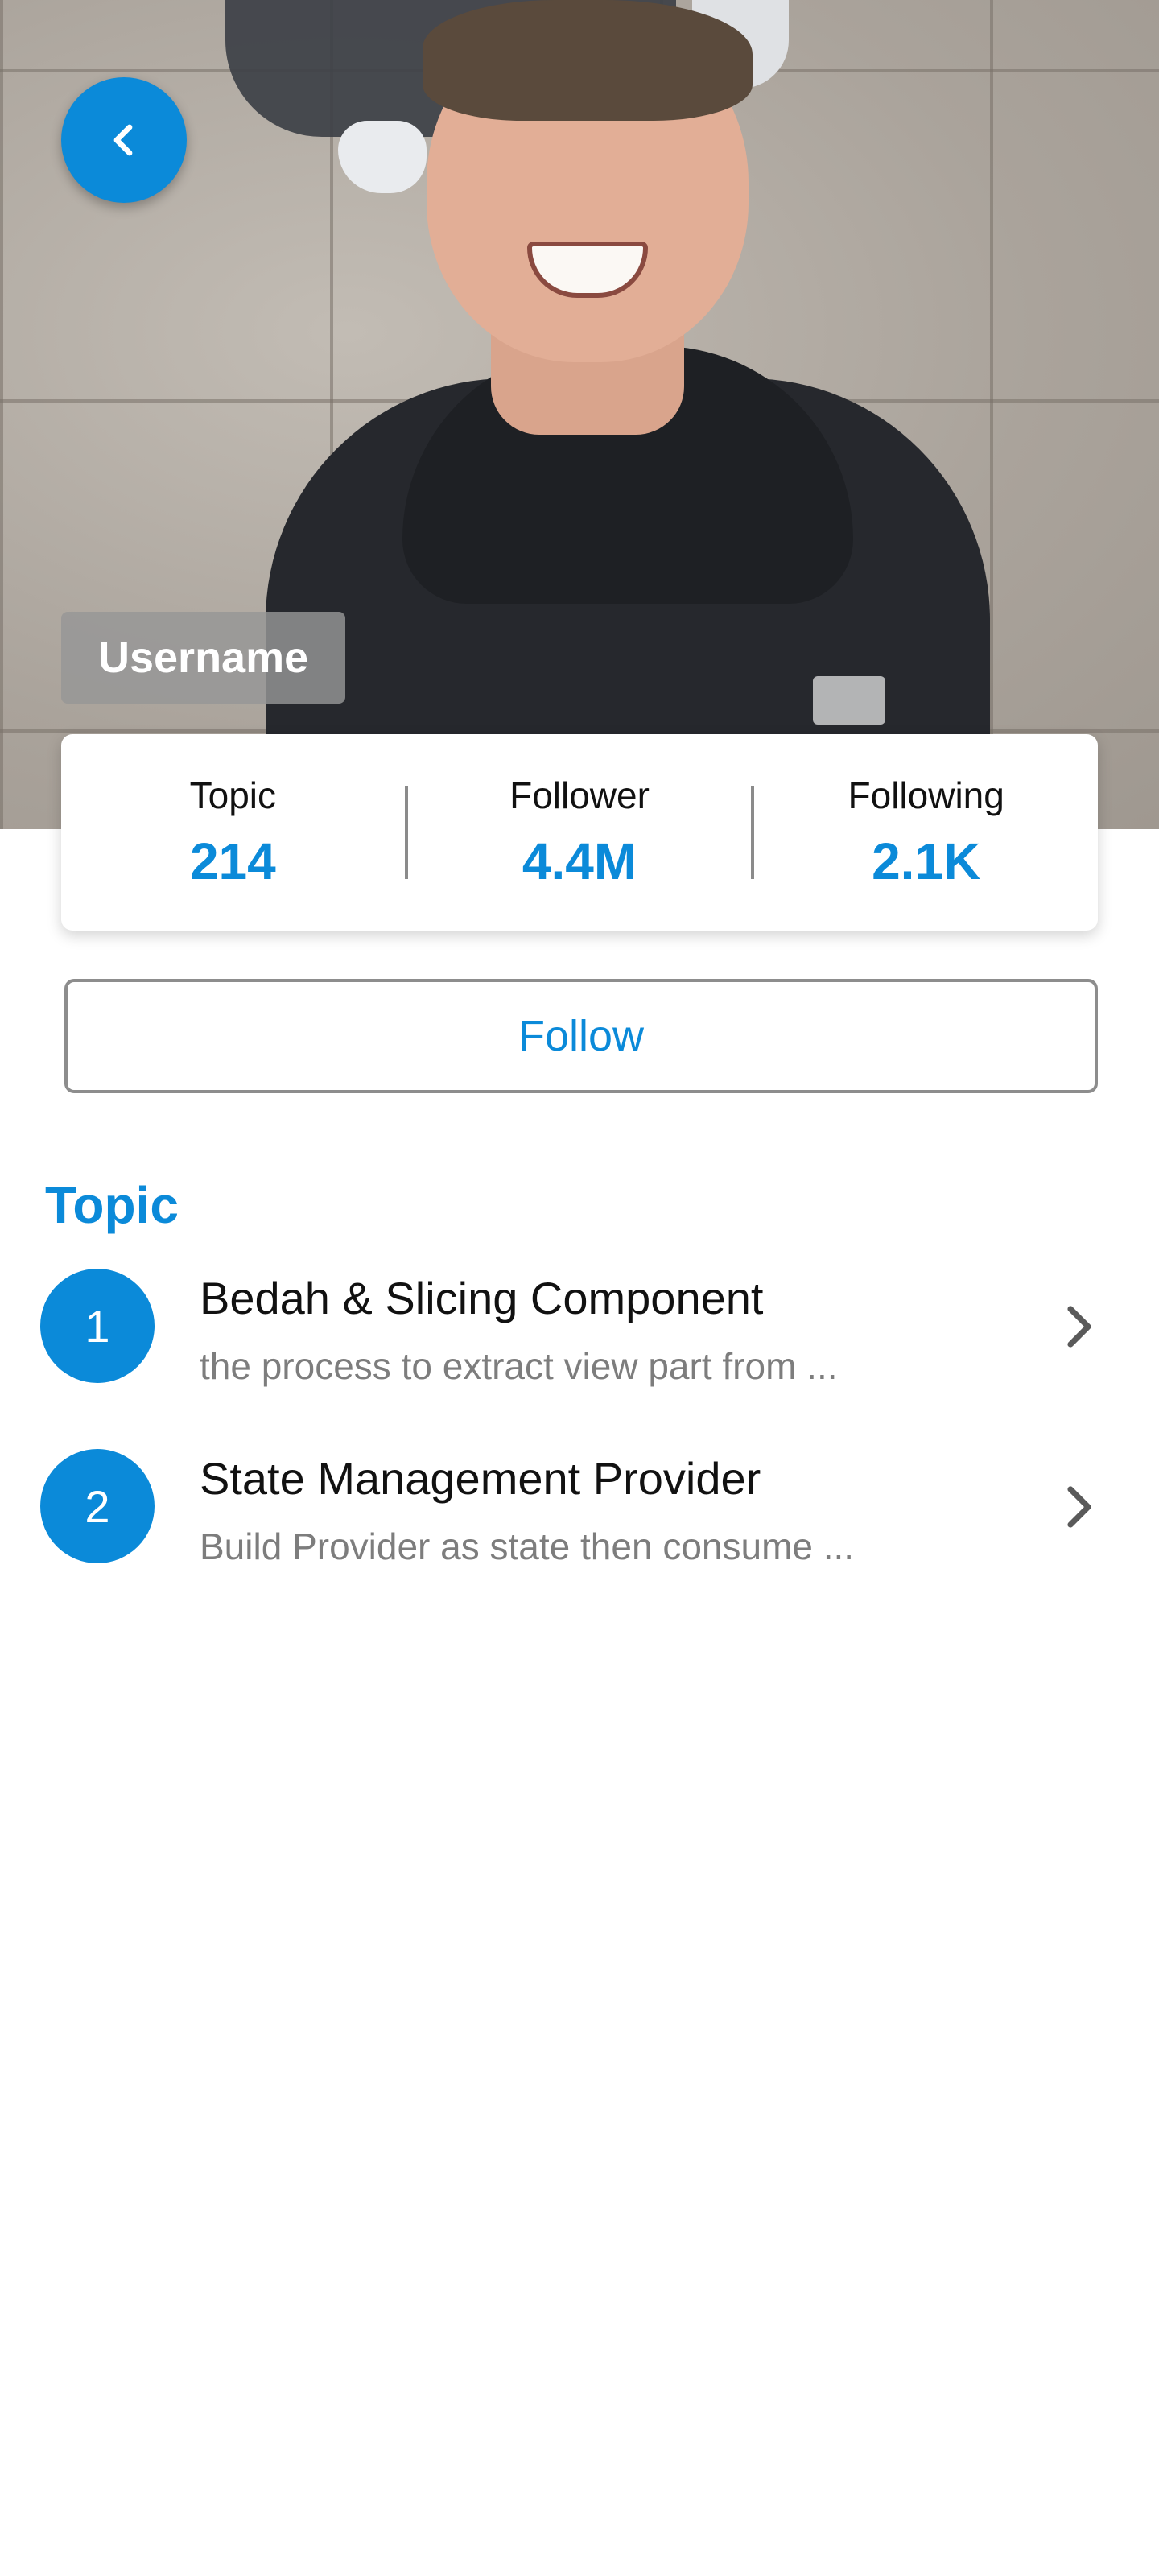 The image size is (1159, 2576). What do you see at coordinates (482, 1298) in the screenshot?
I see `topic-title: Bedah & Slicing Component` at bounding box center [482, 1298].